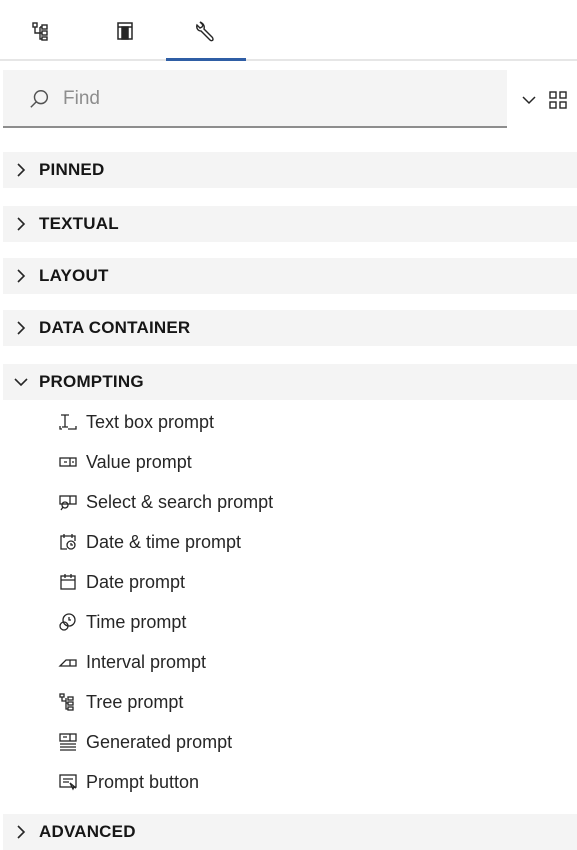  Describe the element at coordinates (68, 542) in the screenshot. I see `date-time-prompt-icon` at that location.